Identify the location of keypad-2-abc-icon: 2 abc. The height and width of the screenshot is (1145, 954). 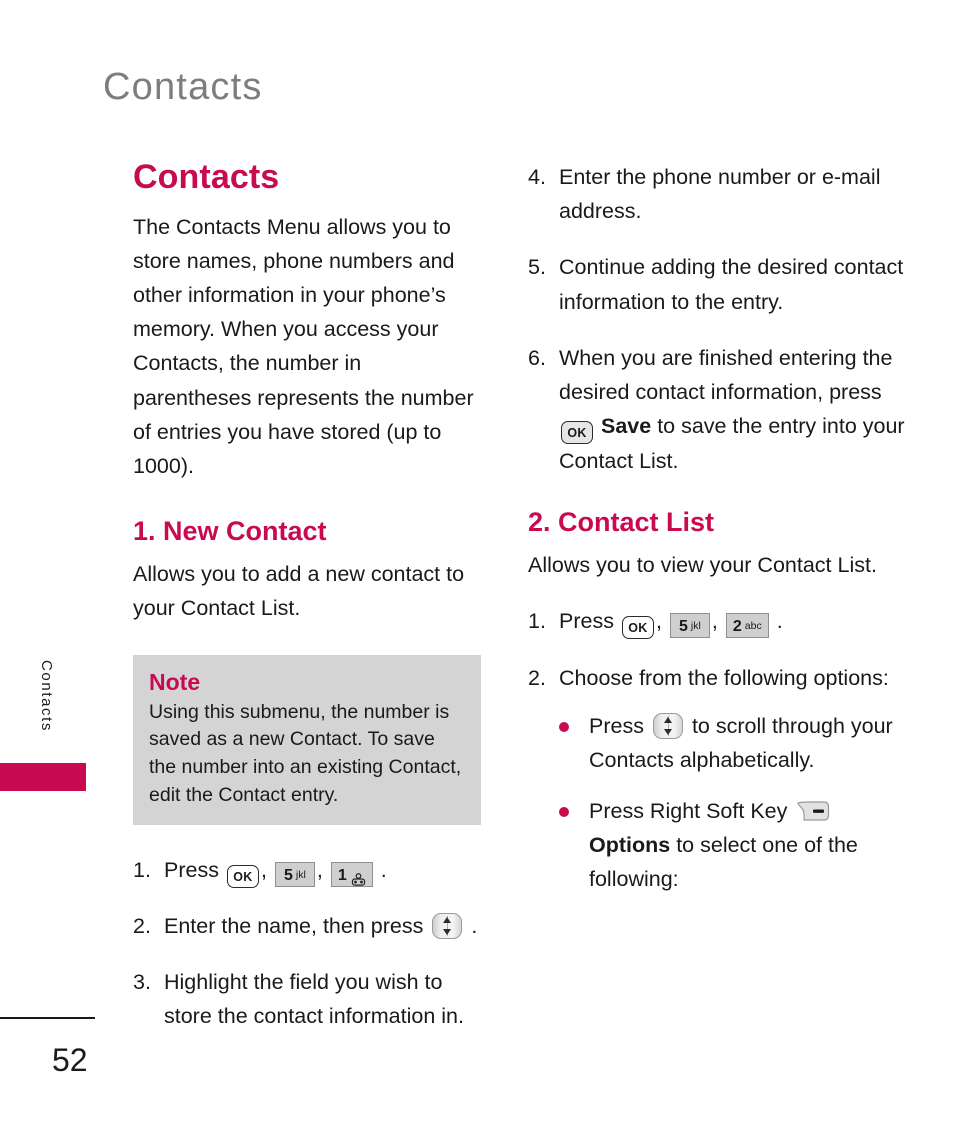
(747, 625).